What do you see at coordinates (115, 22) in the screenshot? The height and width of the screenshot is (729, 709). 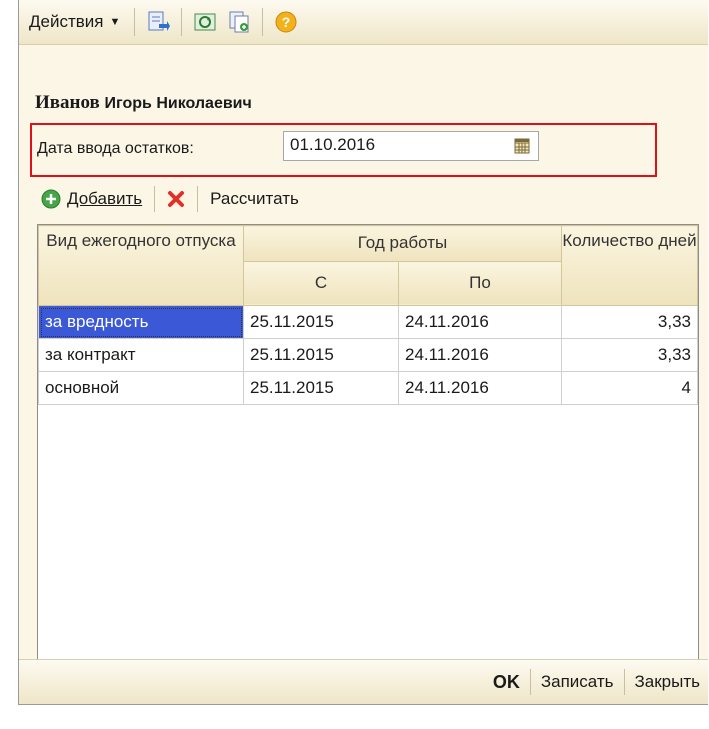 I see `chevron-down-icon: ▼` at bounding box center [115, 22].